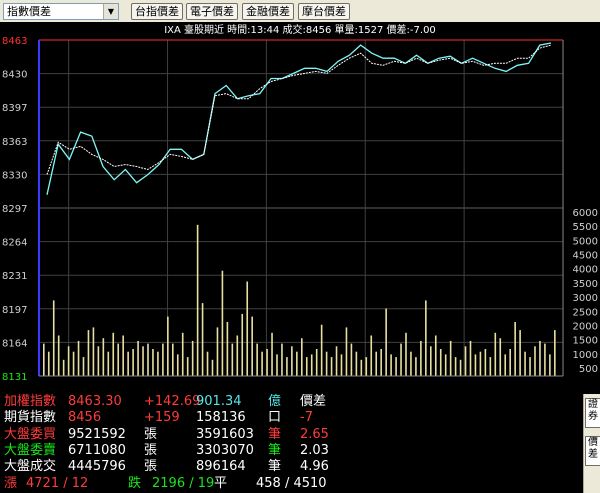  Describe the element at coordinates (14, 41) in the screenshot. I see `y-tick-label: 8463` at that location.